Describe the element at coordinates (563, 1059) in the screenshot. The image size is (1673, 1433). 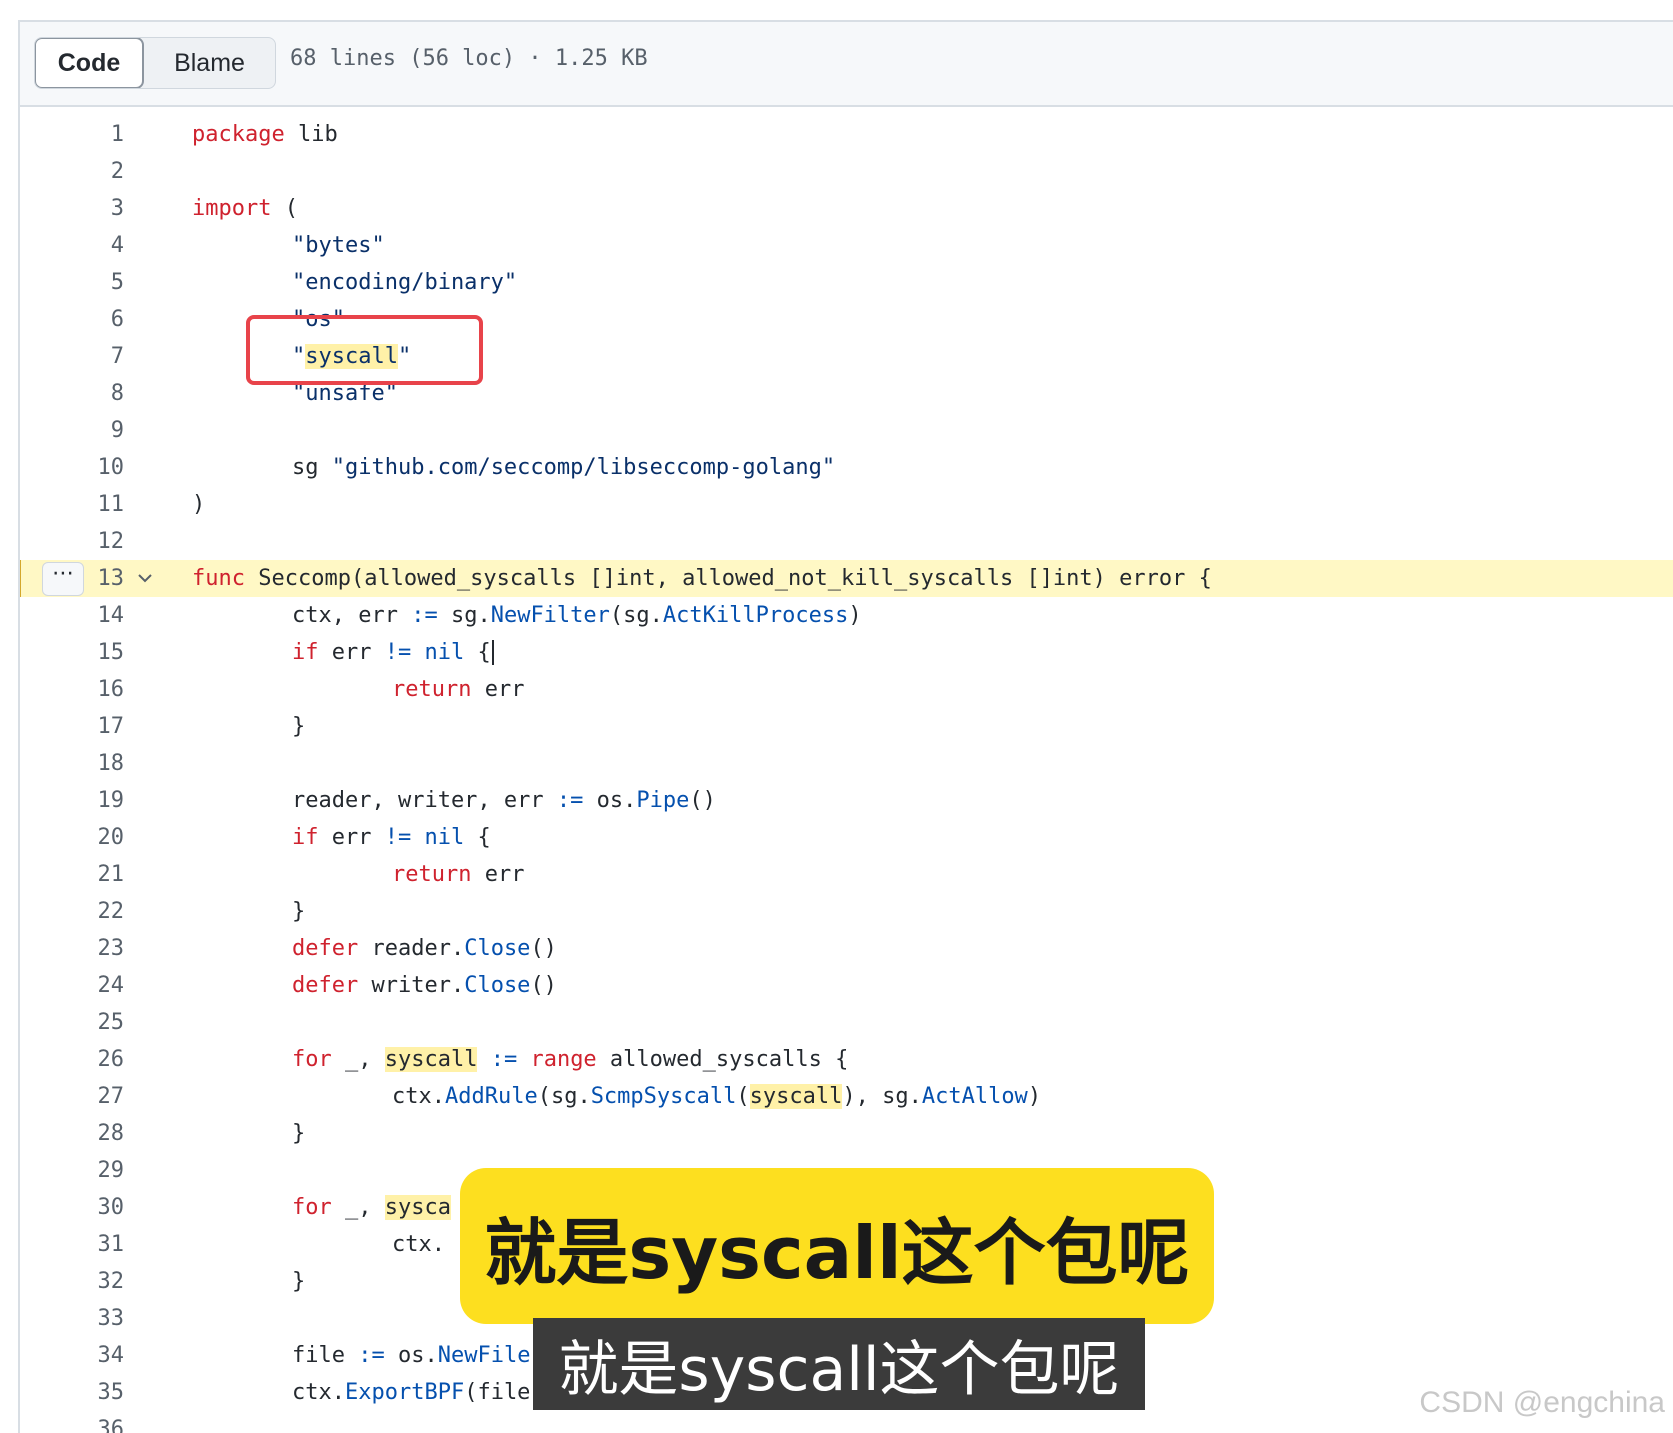
I see `code-token: range` at that location.